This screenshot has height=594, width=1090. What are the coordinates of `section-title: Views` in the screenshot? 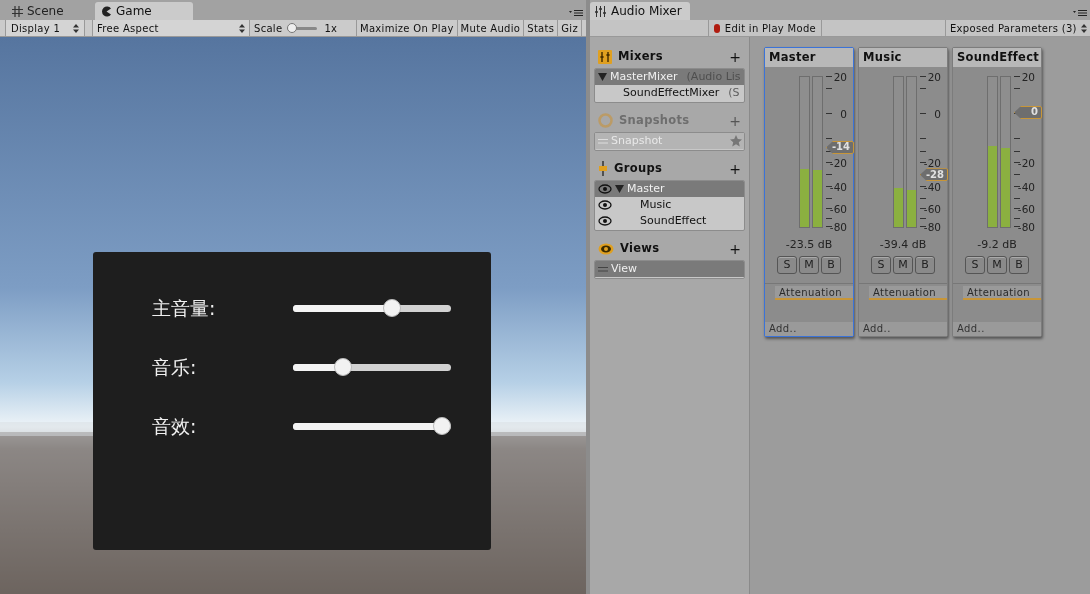 It's located at (640, 248).